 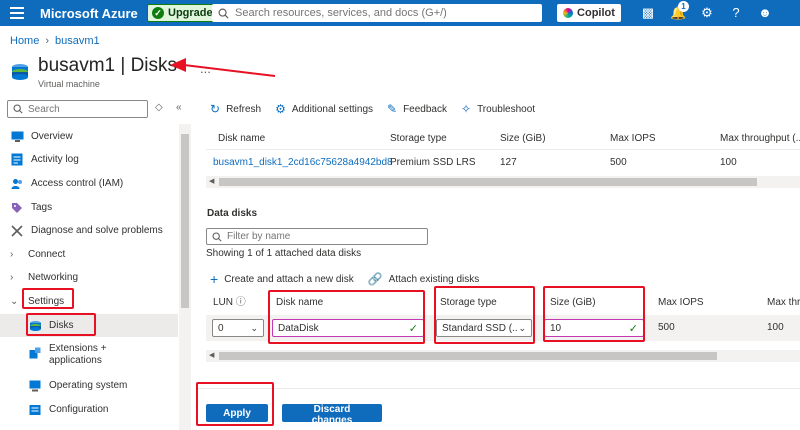 What do you see at coordinates (89, 136) in the screenshot?
I see `sidebar-item-overview: Overview` at bounding box center [89, 136].